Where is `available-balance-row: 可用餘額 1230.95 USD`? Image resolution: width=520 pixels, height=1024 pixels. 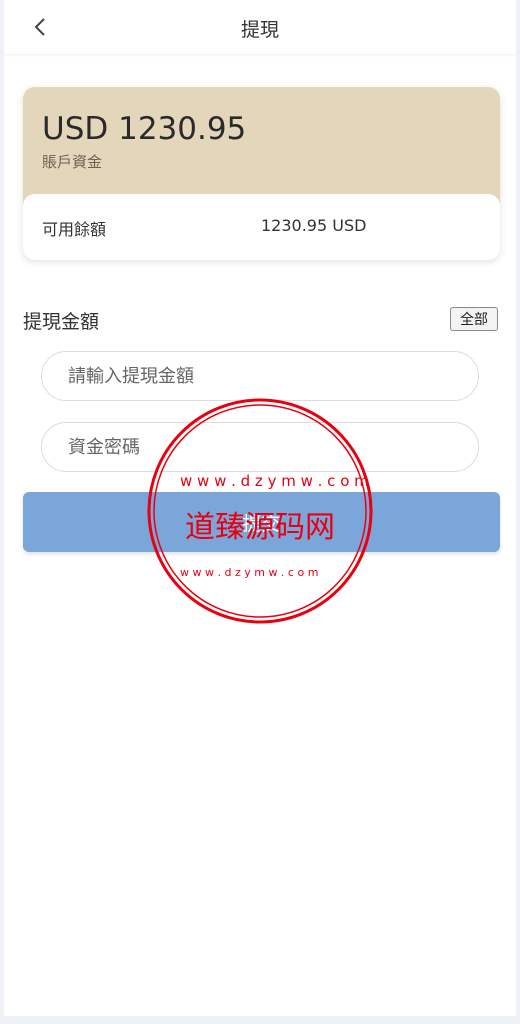 available-balance-row: 可用餘額 1230.95 USD is located at coordinates (261, 227).